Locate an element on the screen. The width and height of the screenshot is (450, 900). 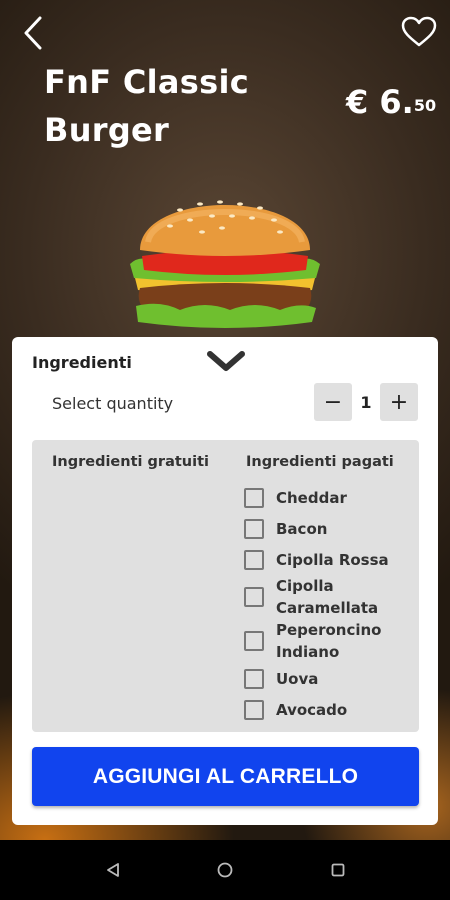
ingredient-label: Avocado is located at coordinates (312, 710).